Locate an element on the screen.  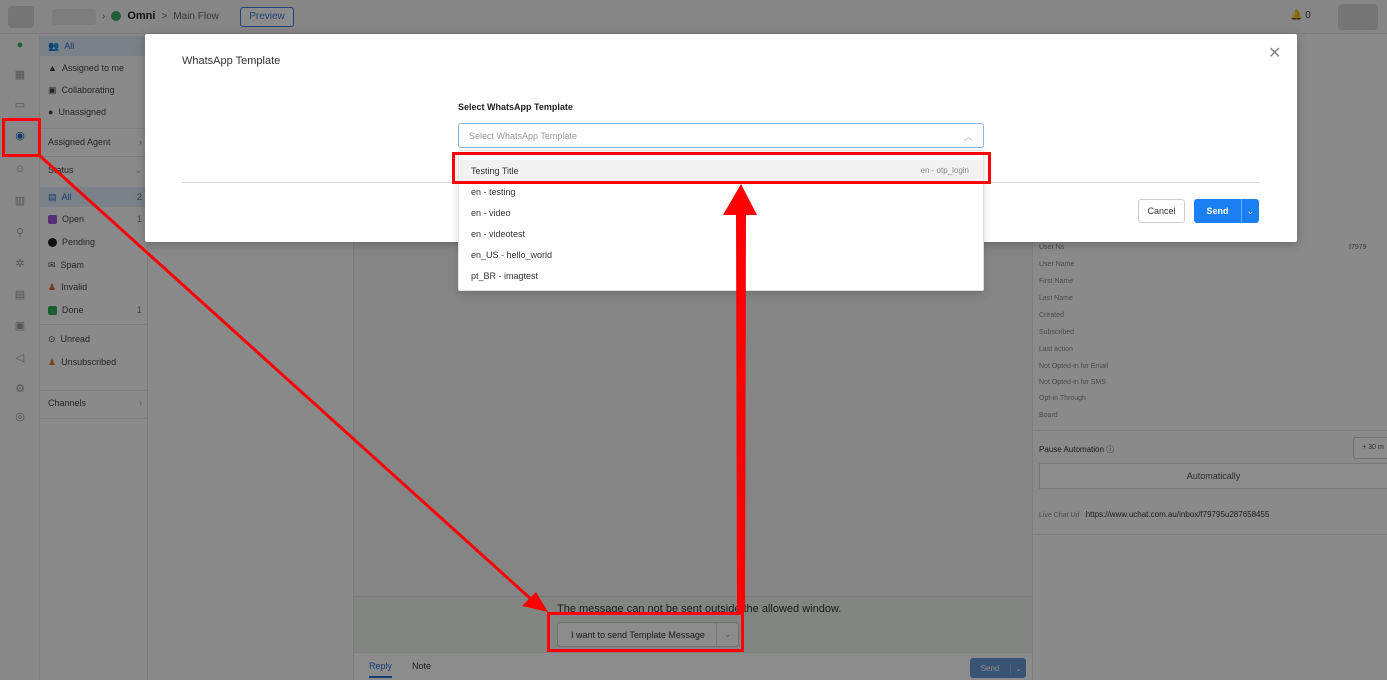
cancel-button: Cancel is located at coordinates (1161, 211).